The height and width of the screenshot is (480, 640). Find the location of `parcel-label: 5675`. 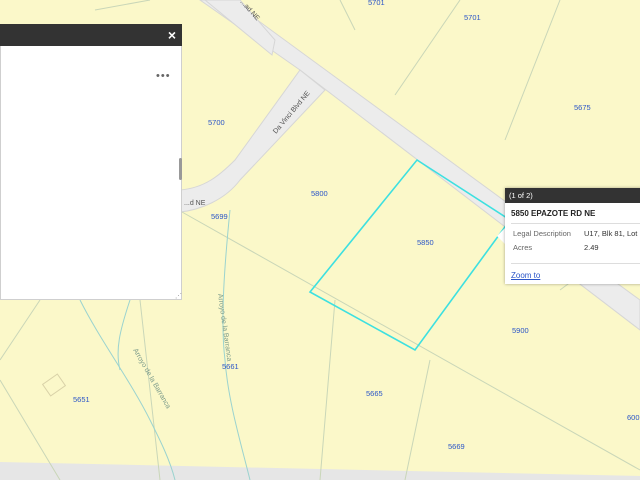

parcel-label: 5675 is located at coordinates (582, 107).